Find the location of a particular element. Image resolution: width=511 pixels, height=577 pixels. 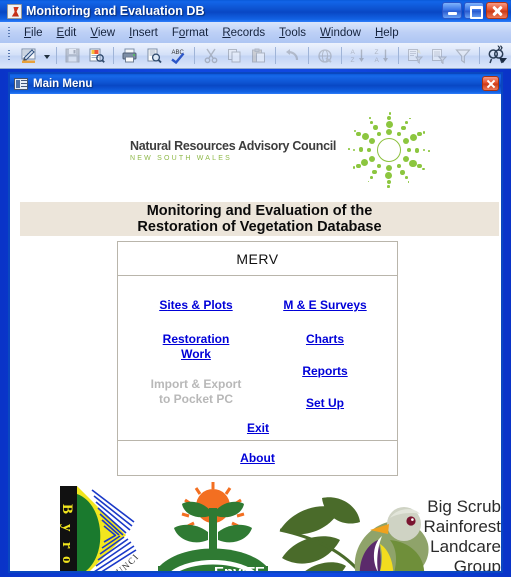

merv-about-label: About is located at coordinates (257, 457).